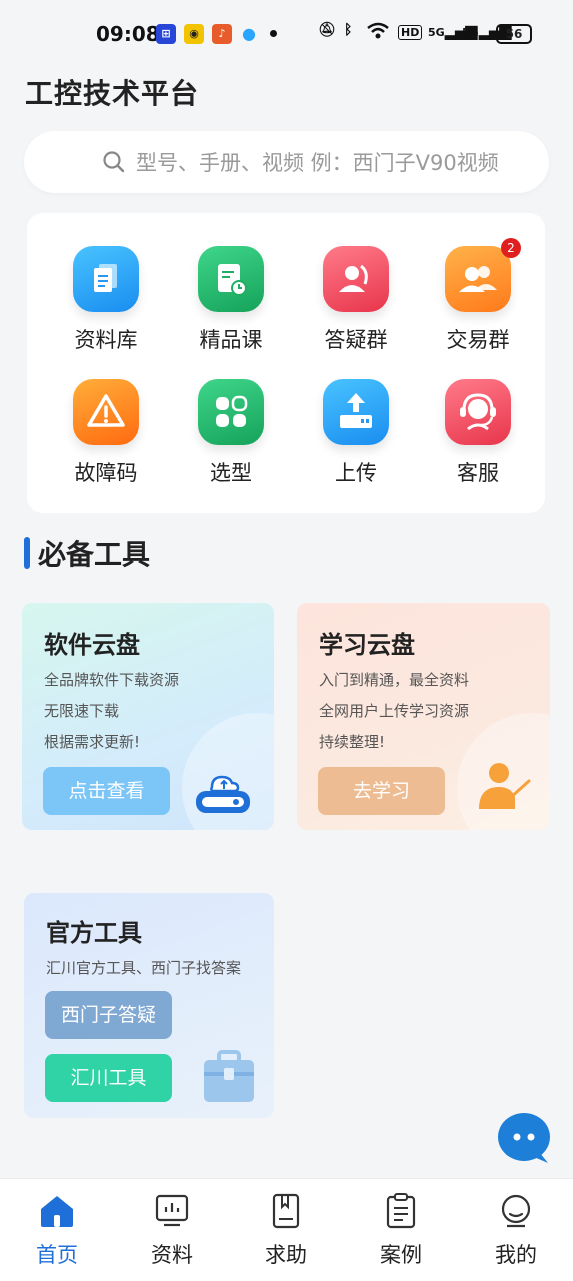  Describe the element at coordinates (94, 933) in the screenshot. I see `card-title: 官方工具` at that location.